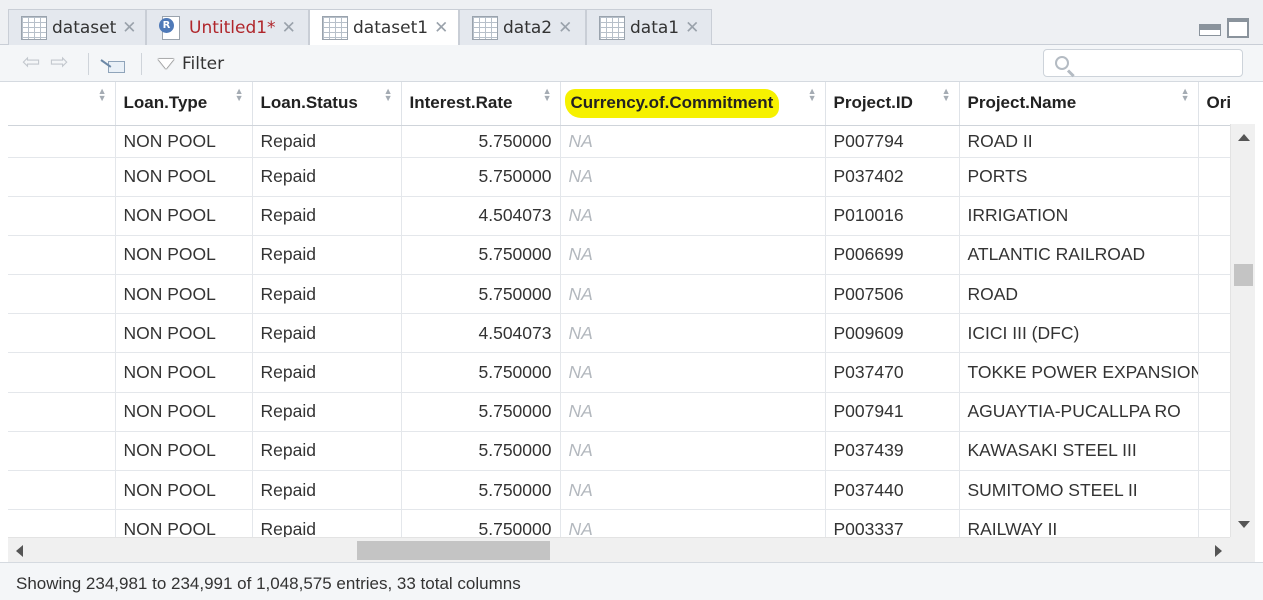  Describe the element at coordinates (232, 27) in the screenshot. I see `tab-label: Untitled1*` at that location.